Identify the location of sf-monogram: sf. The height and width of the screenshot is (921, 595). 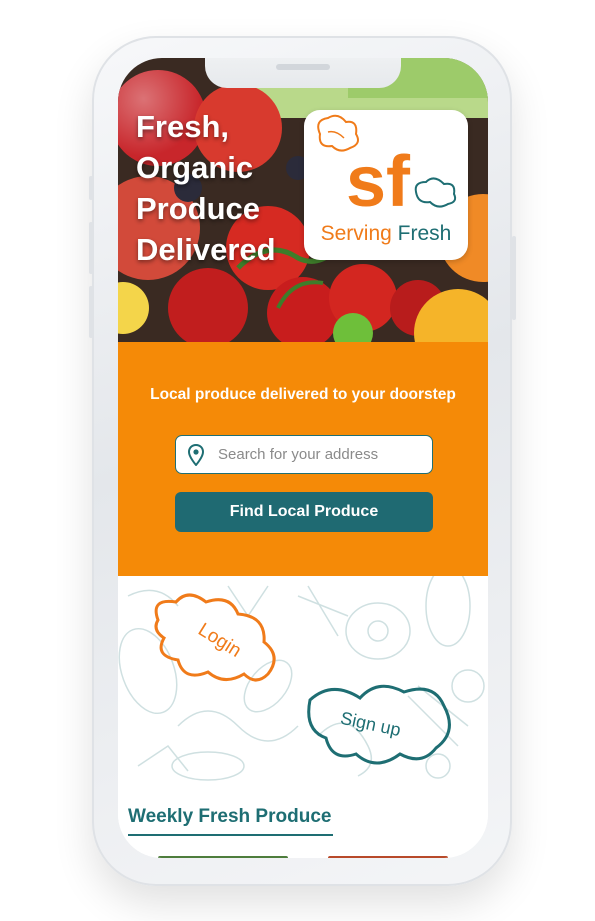
(387, 168).